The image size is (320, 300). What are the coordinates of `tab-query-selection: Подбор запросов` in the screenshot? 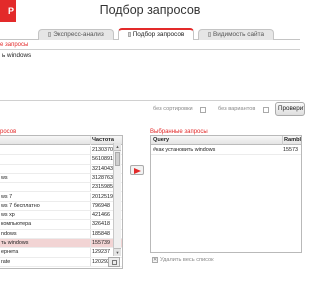 It's located at (156, 34).